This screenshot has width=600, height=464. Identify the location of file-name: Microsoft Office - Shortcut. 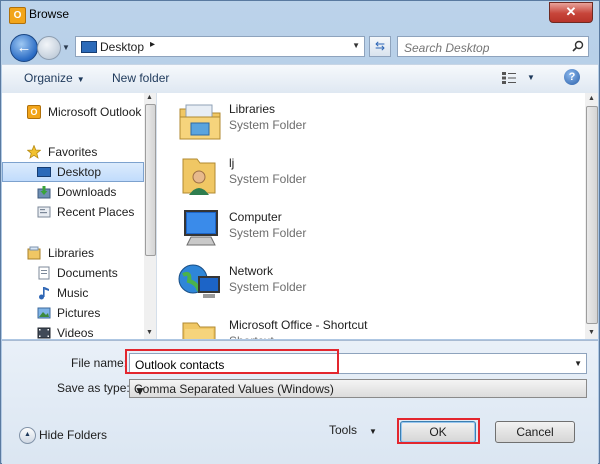
(298, 325).